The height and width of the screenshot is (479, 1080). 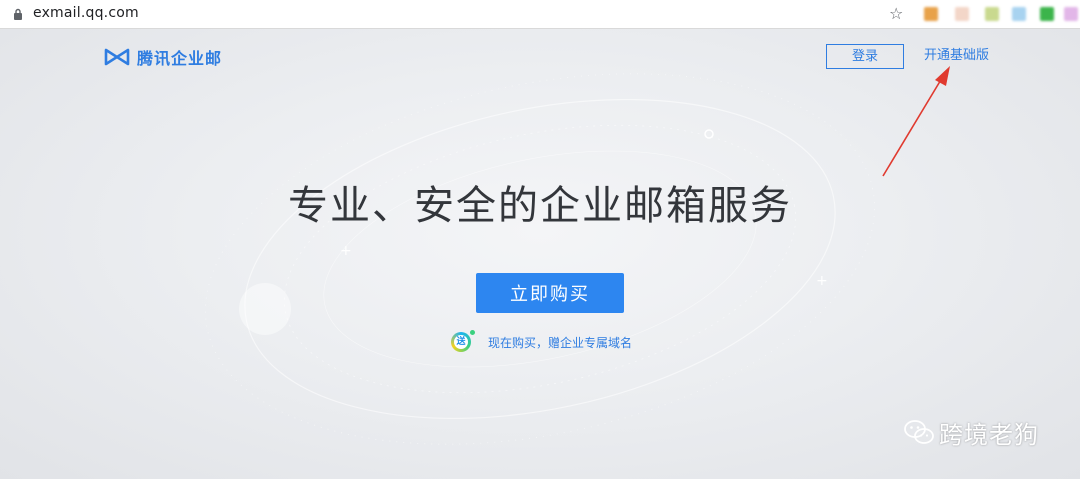 What do you see at coordinates (180, 58) in the screenshot?
I see `logo-text: 腾讯企业邮` at bounding box center [180, 58].